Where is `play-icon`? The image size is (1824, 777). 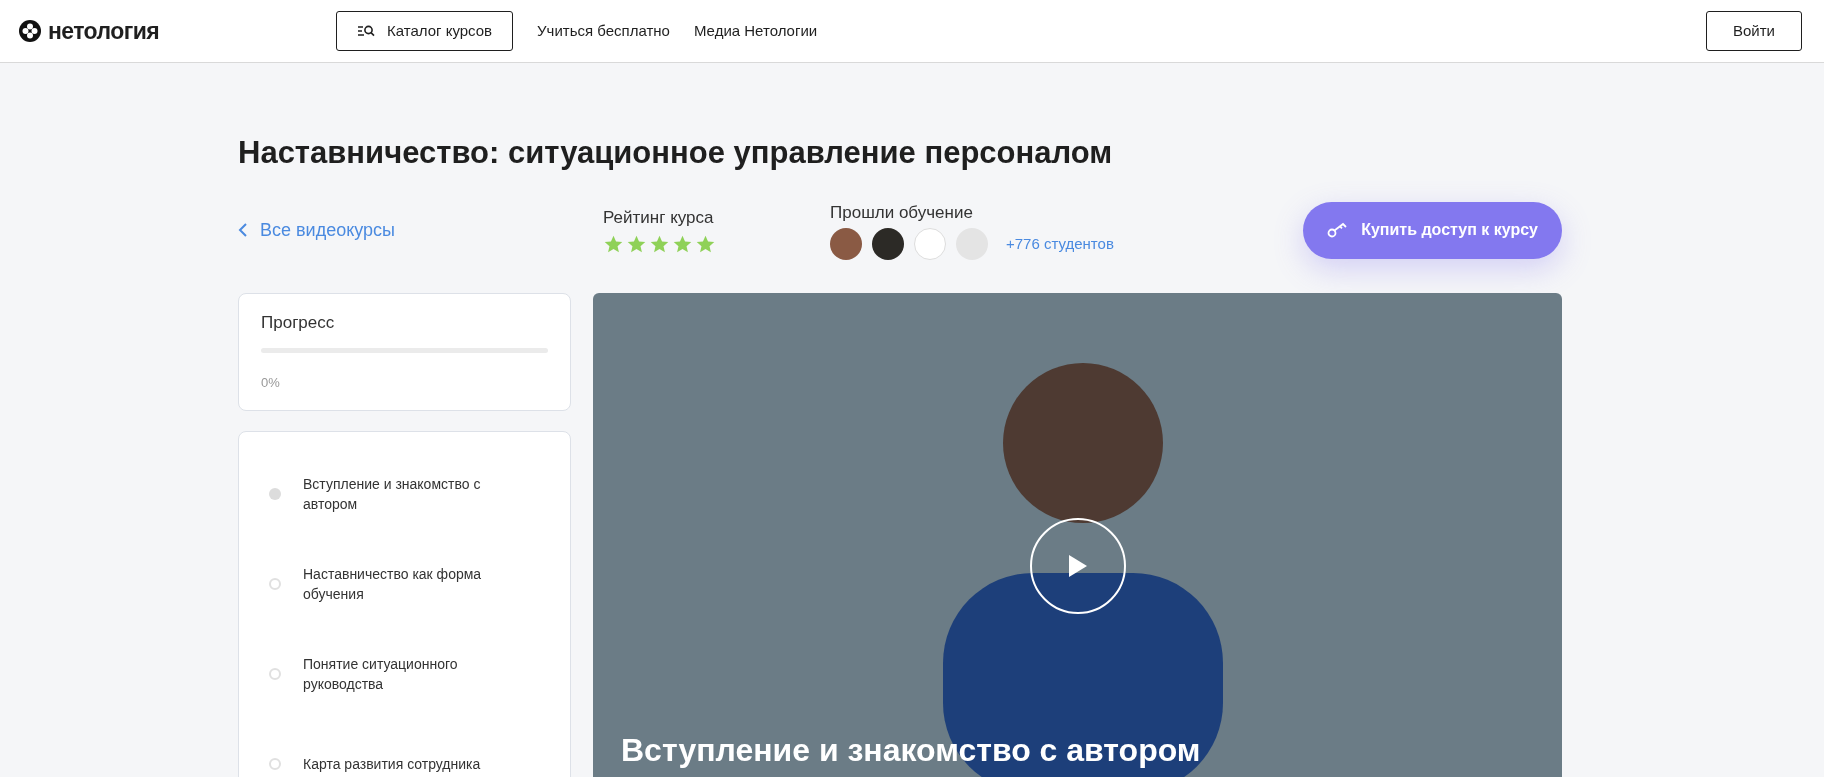 play-icon is located at coordinates (1078, 566).